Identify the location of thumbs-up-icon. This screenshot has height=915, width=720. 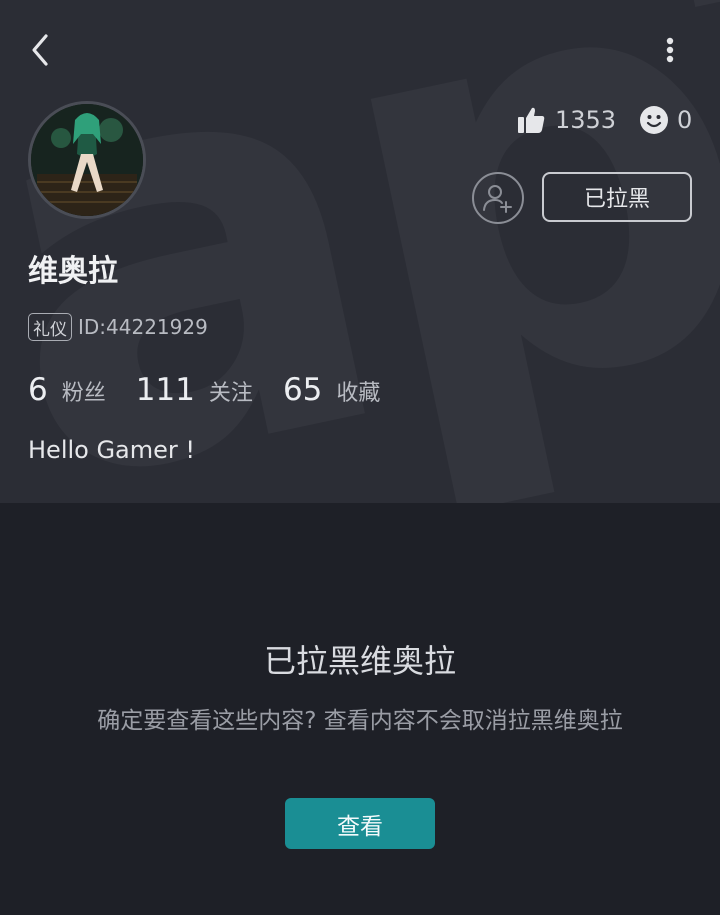
(531, 120).